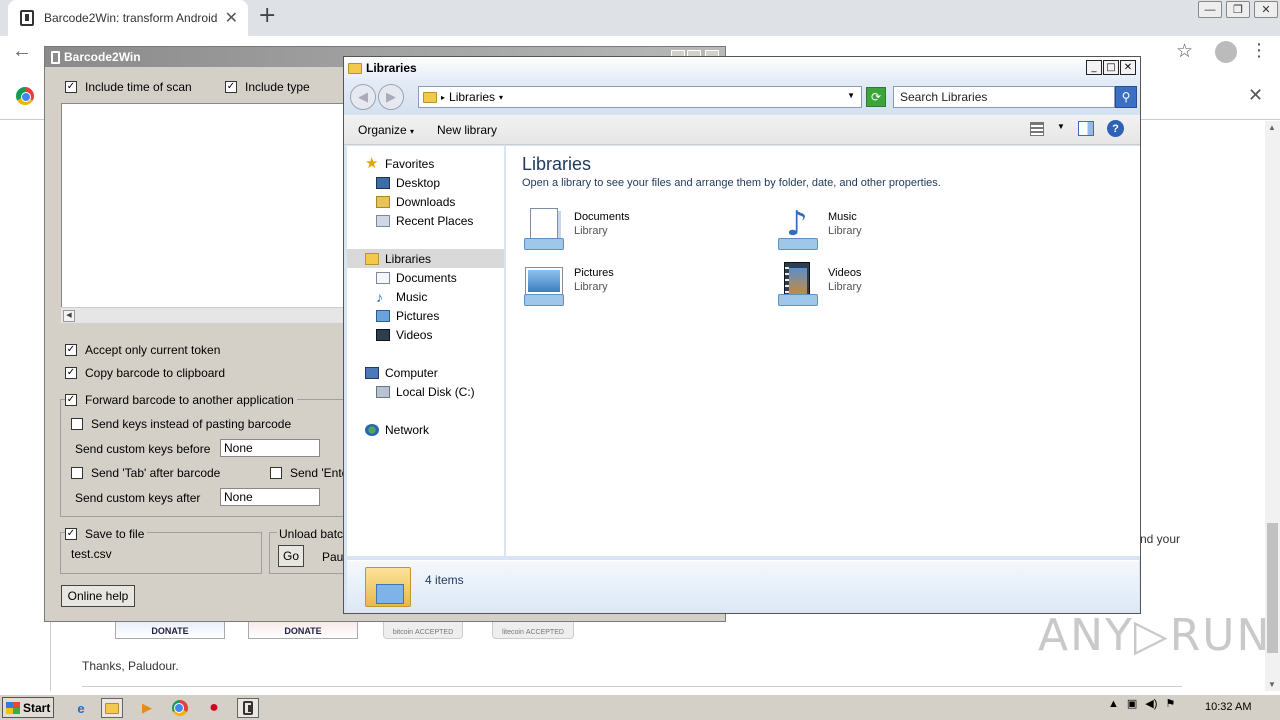  I want to click on computer-icon, so click(372, 372).